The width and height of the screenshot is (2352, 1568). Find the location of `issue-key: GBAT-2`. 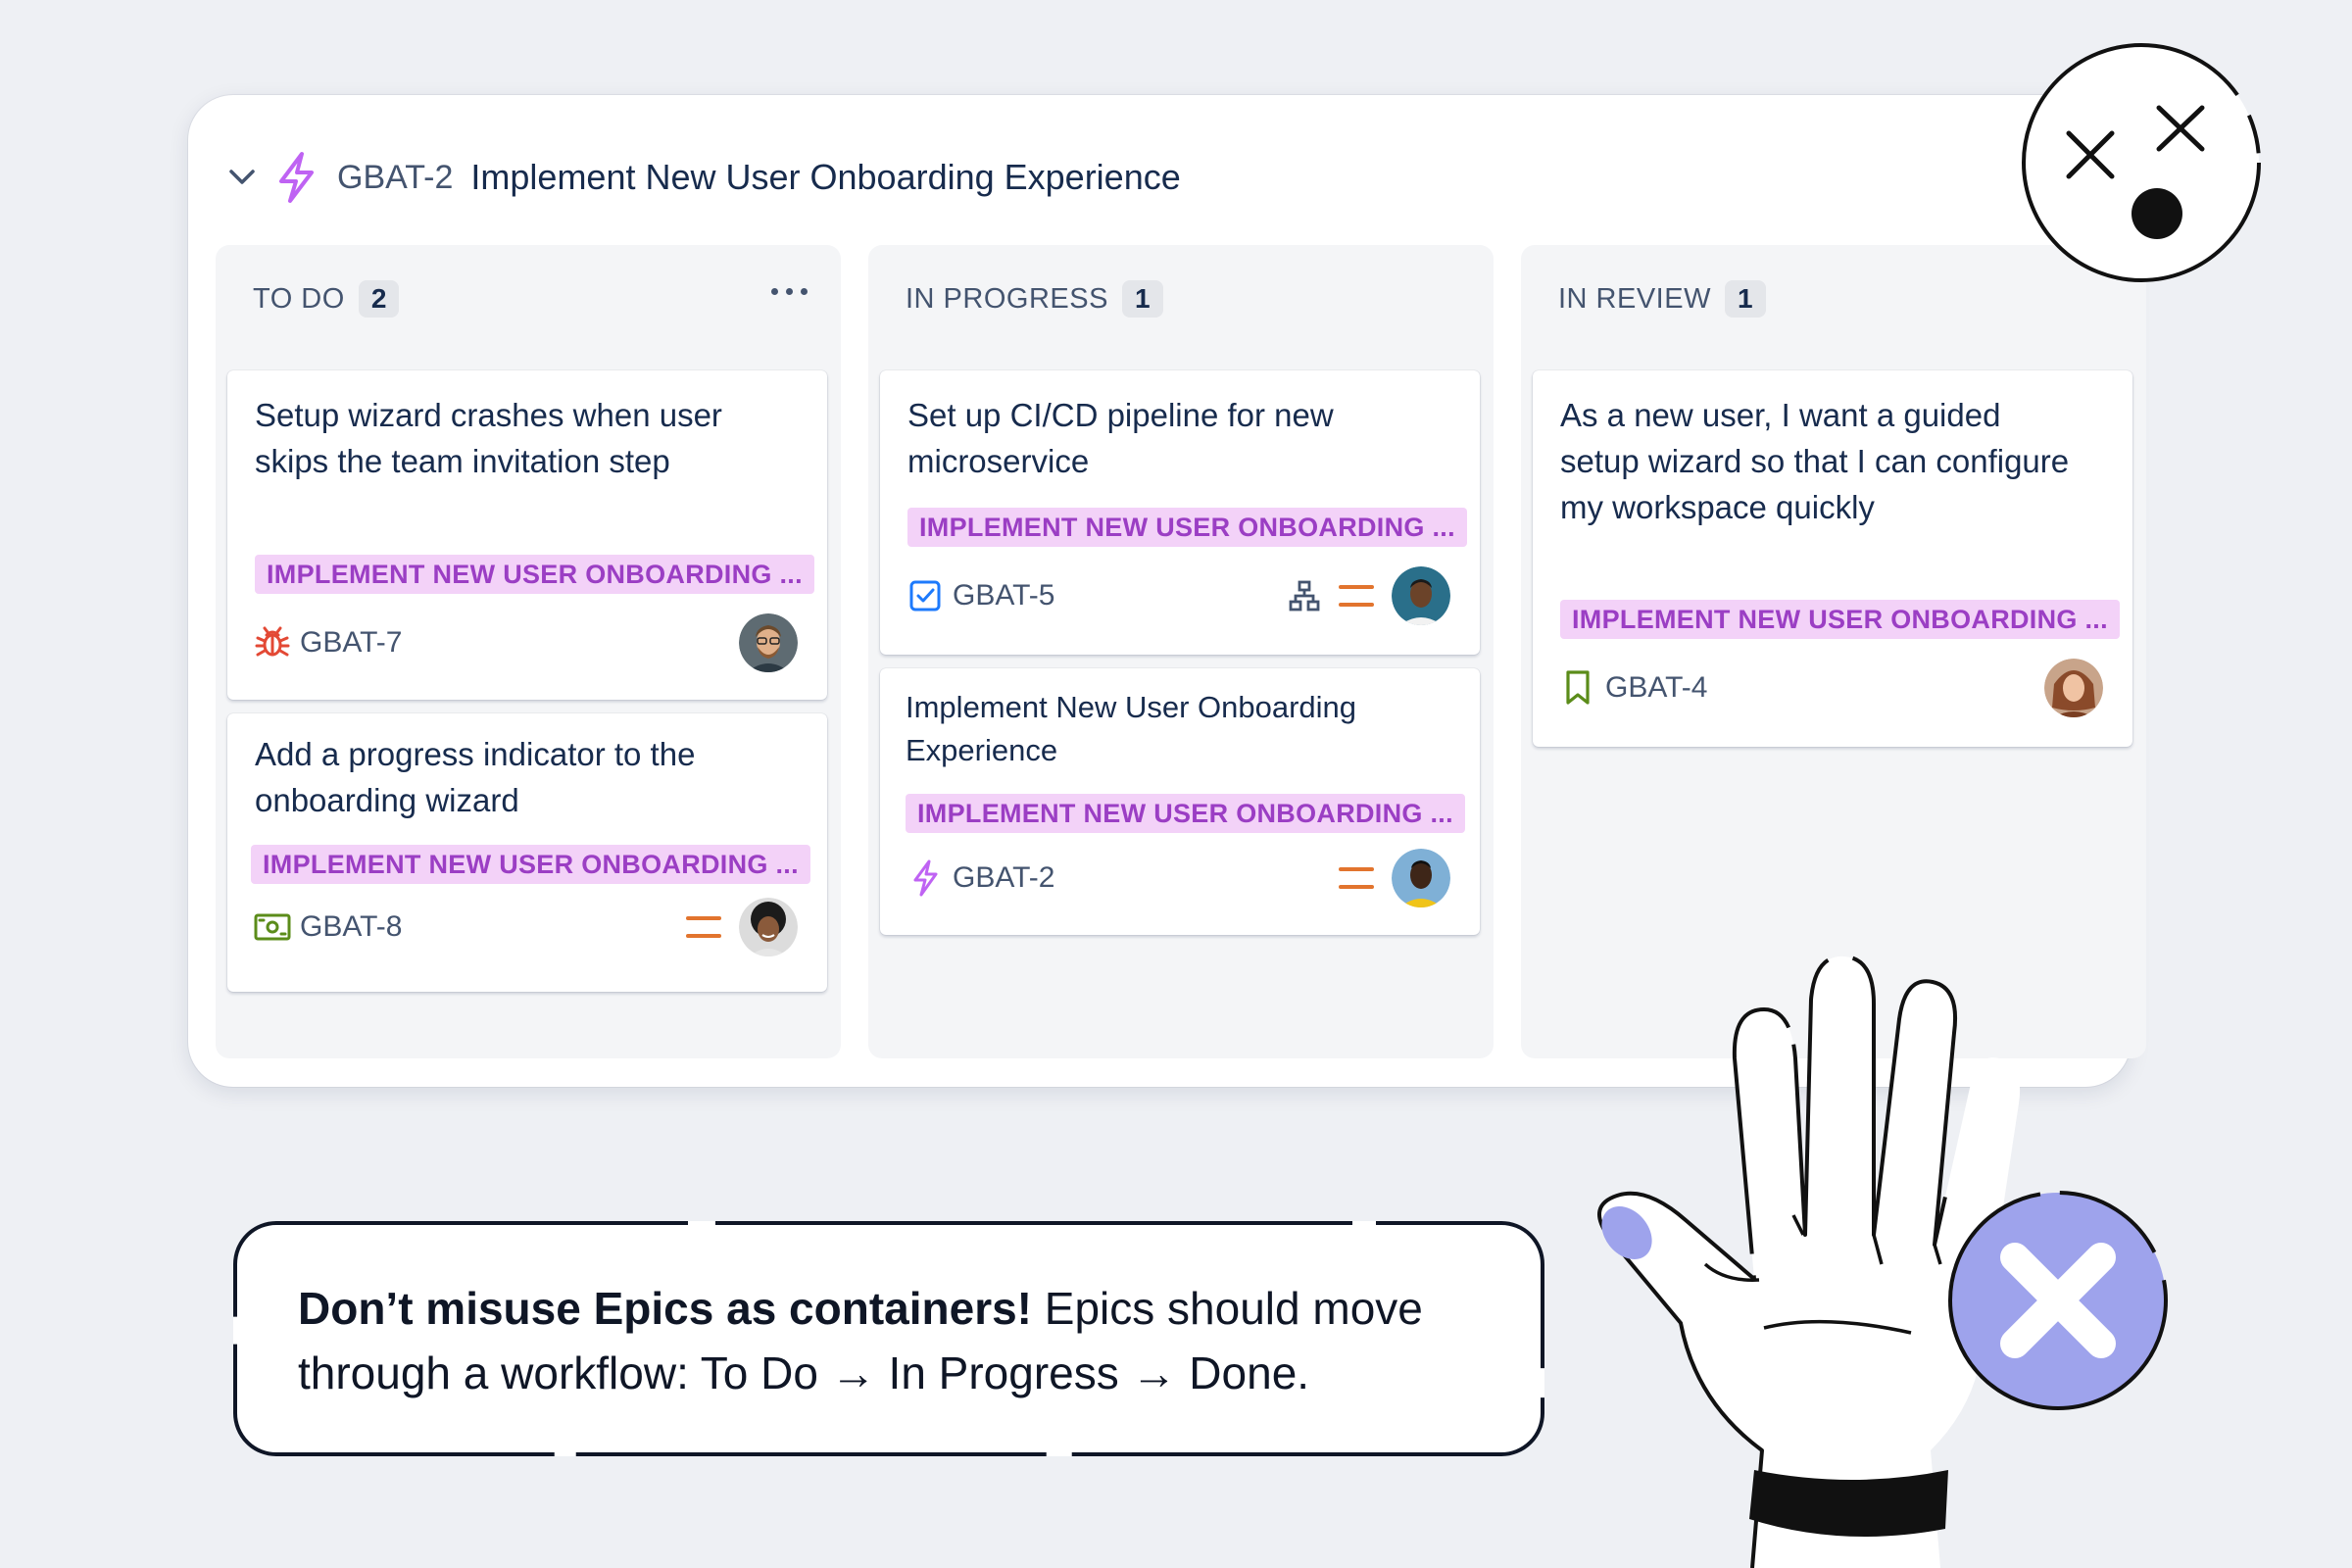

issue-key: GBAT-2 is located at coordinates (1003, 878).